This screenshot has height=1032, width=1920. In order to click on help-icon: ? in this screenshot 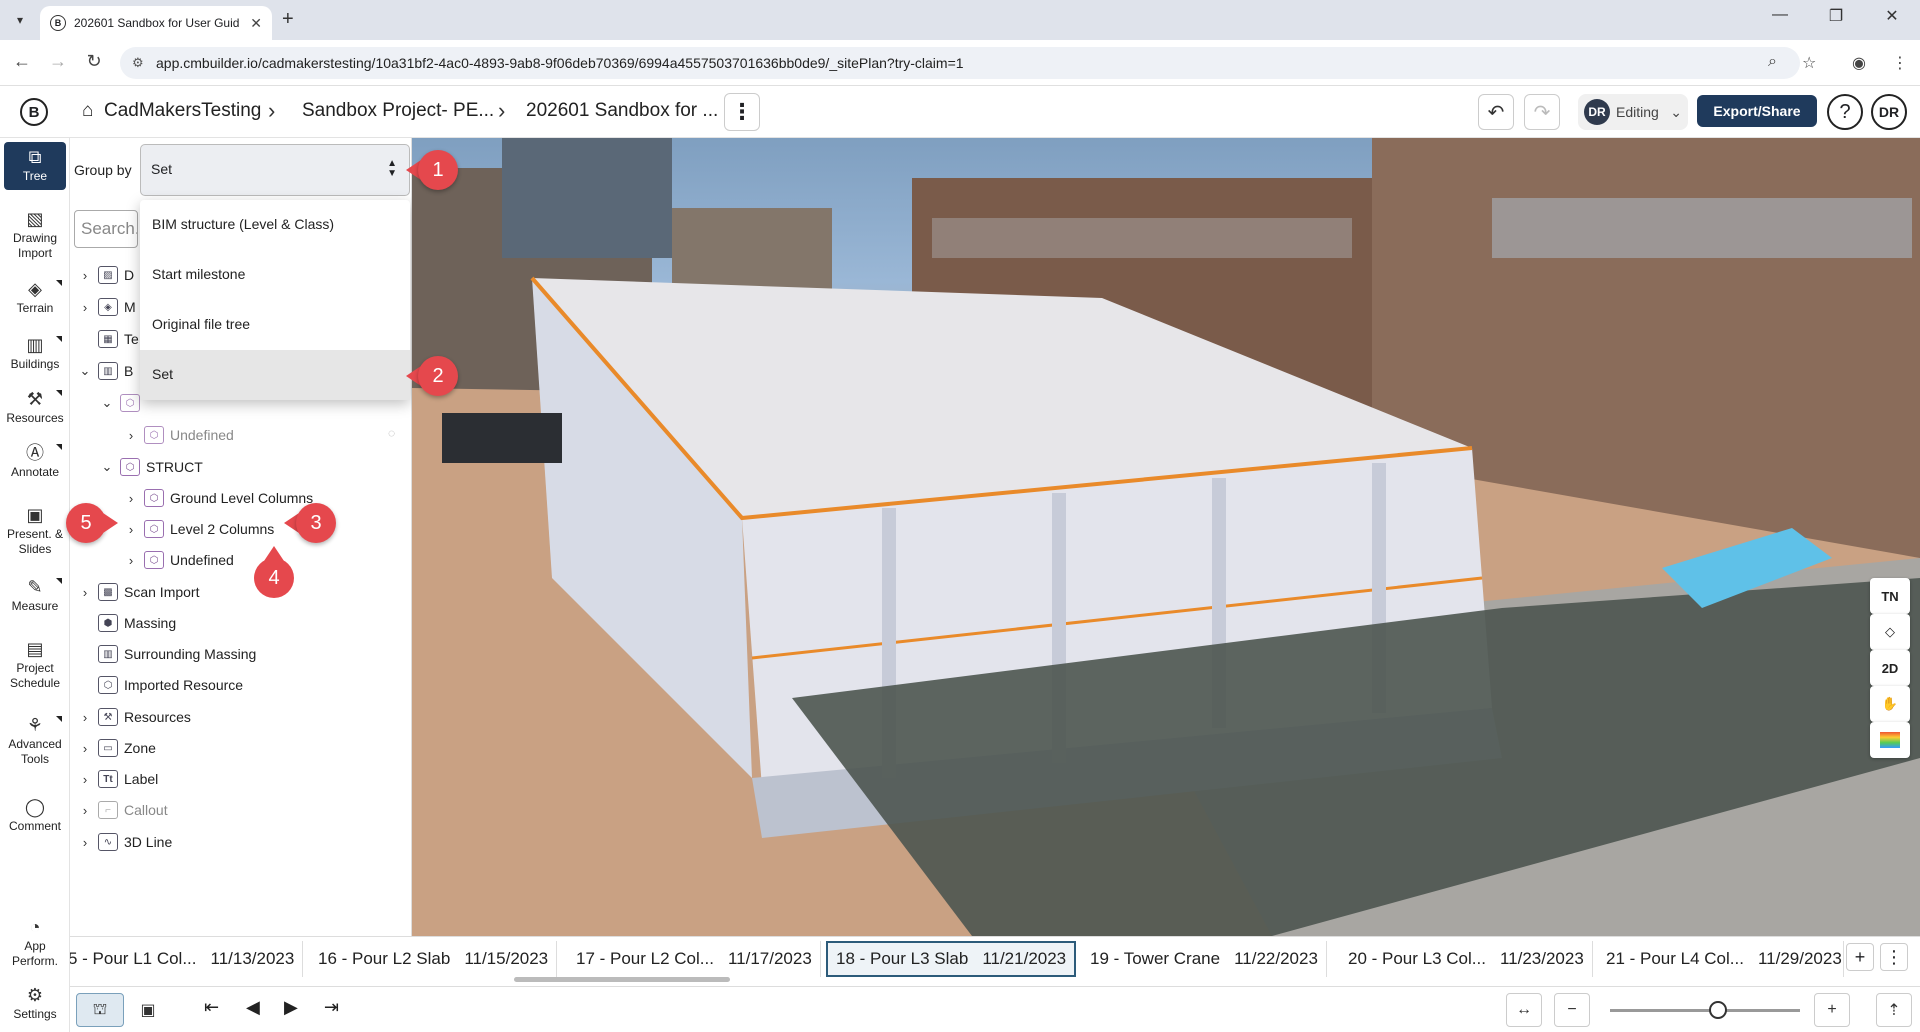, I will do `click(1845, 112)`.